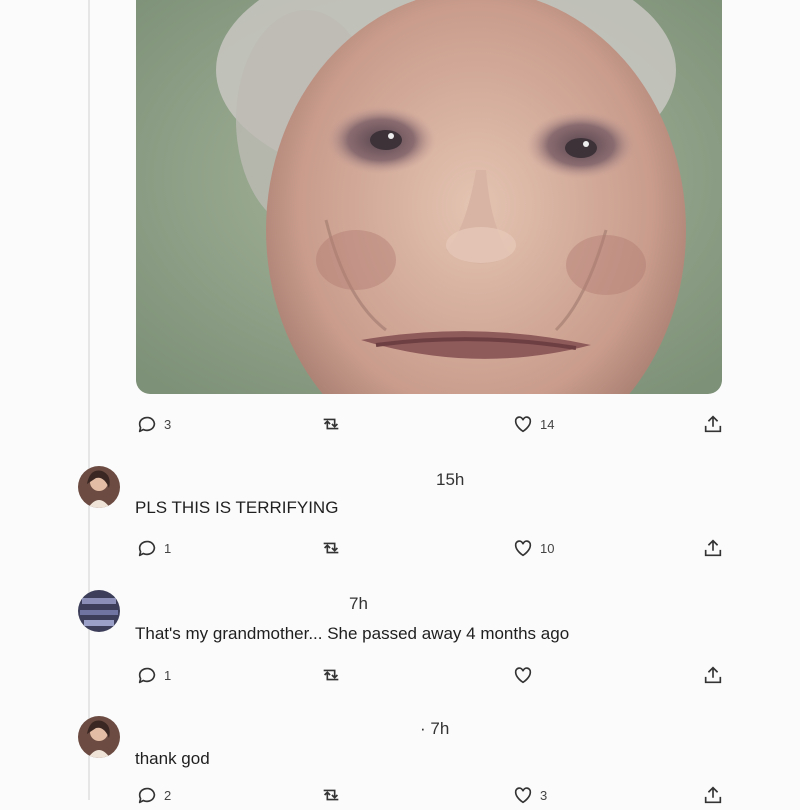 Image resolution: width=800 pixels, height=810 pixels. Describe the element at coordinates (358, 603) in the screenshot. I see `reply-timestamp: 7h` at that location.